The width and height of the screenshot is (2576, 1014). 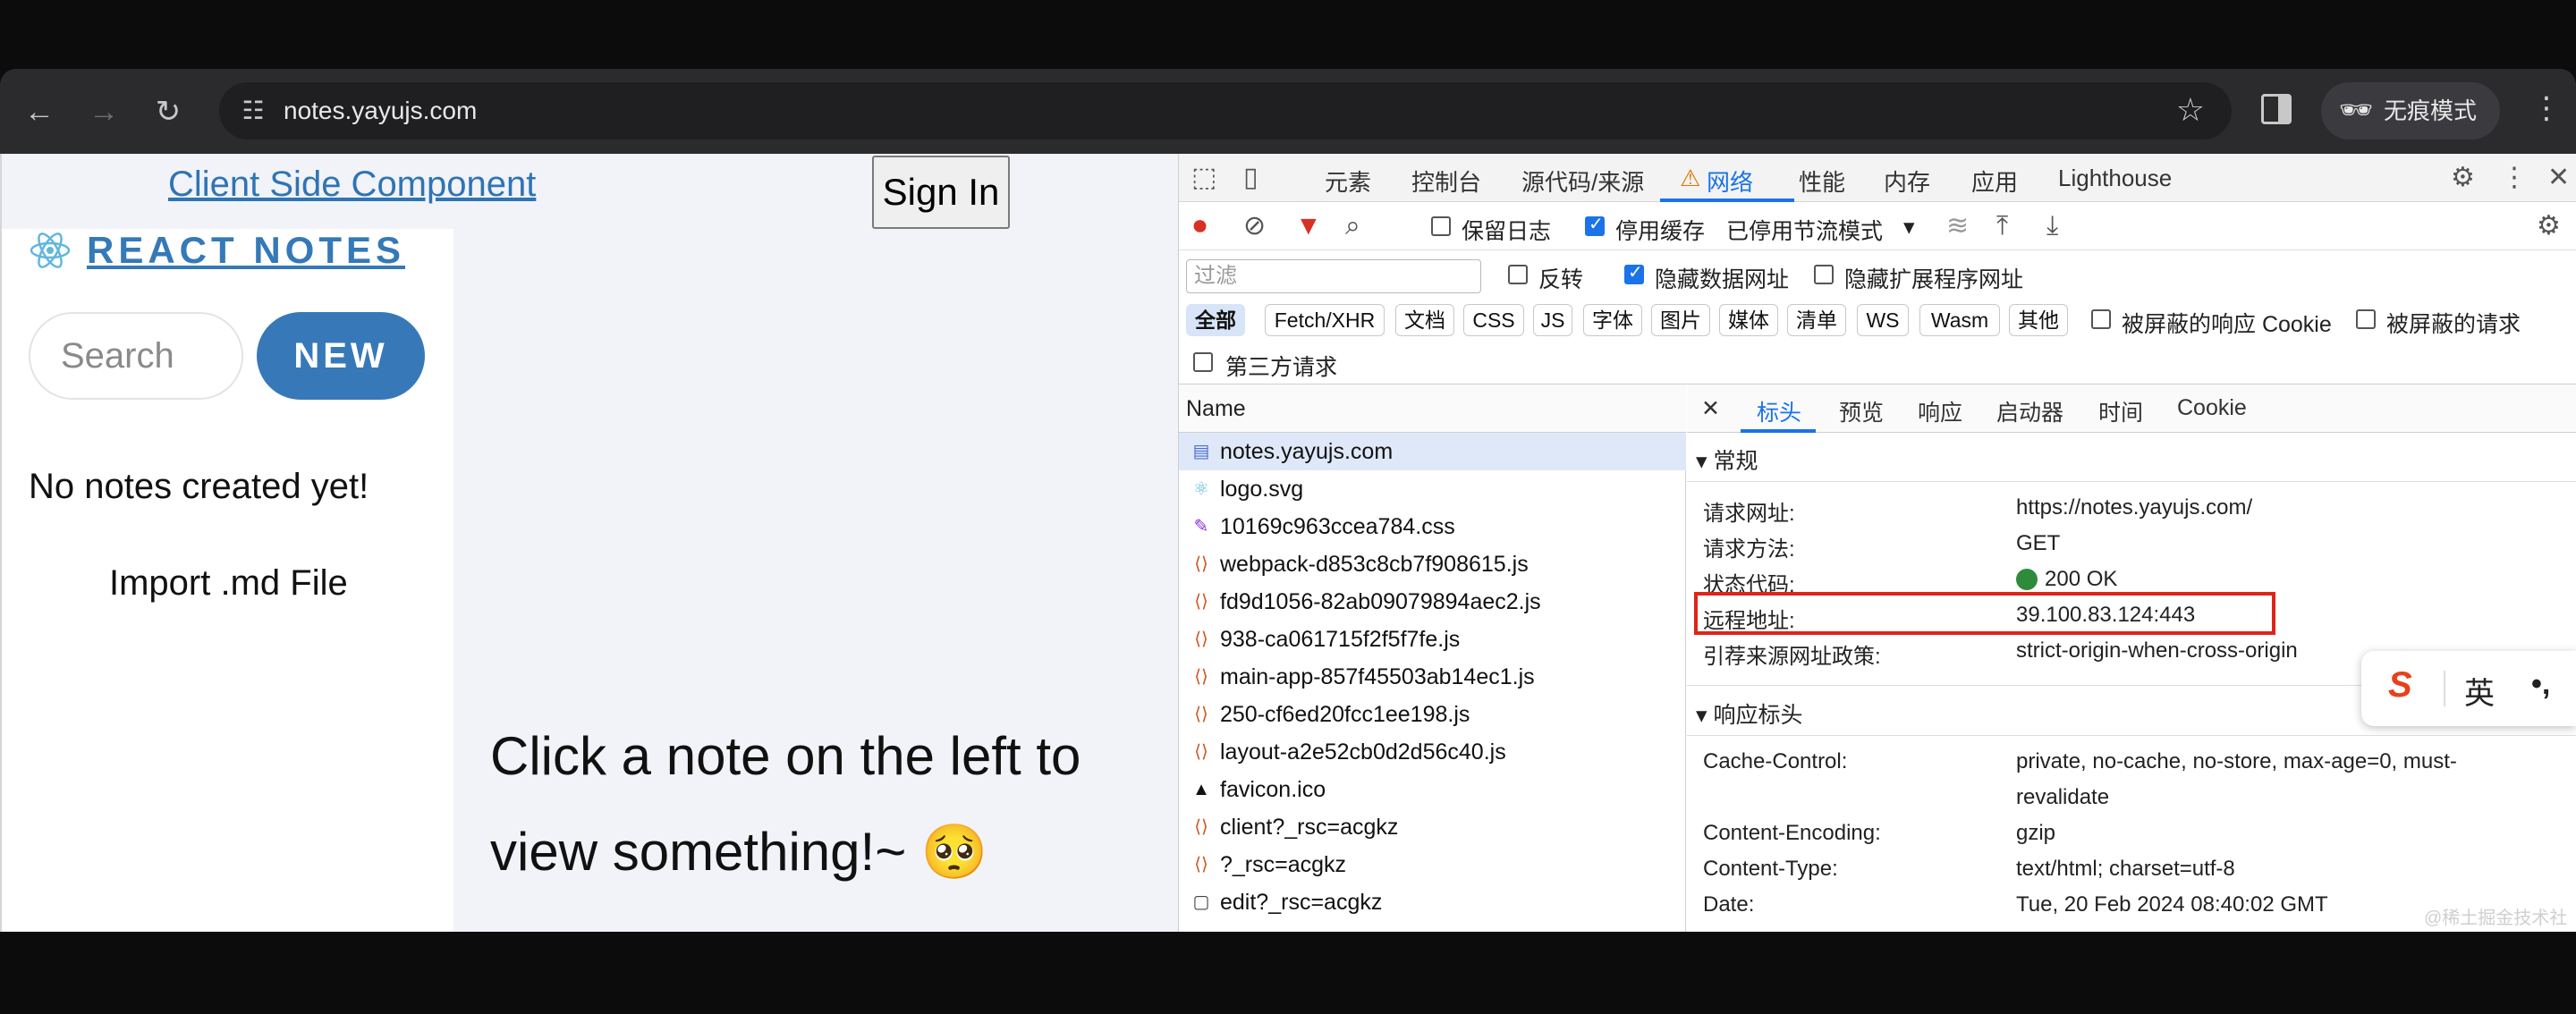 I want to click on type-css-chip: CSS, so click(x=1493, y=320).